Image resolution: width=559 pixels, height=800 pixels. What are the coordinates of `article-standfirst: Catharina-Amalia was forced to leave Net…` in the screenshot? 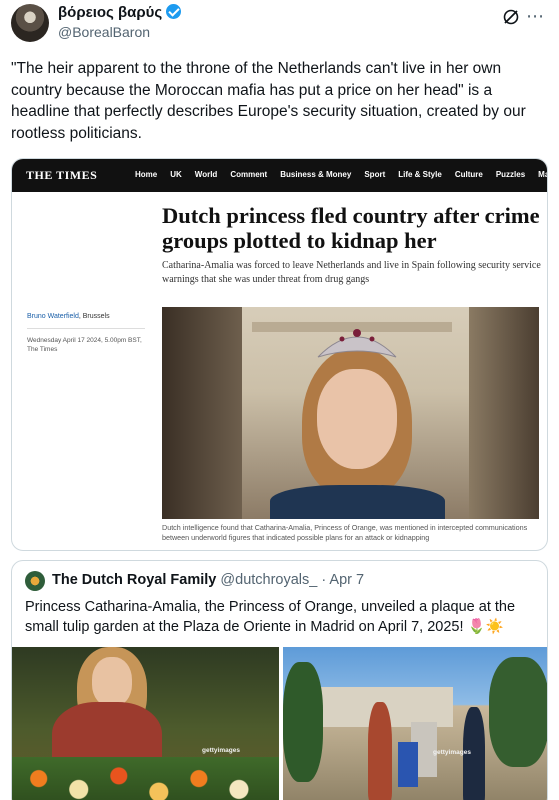 It's located at (351, 272).